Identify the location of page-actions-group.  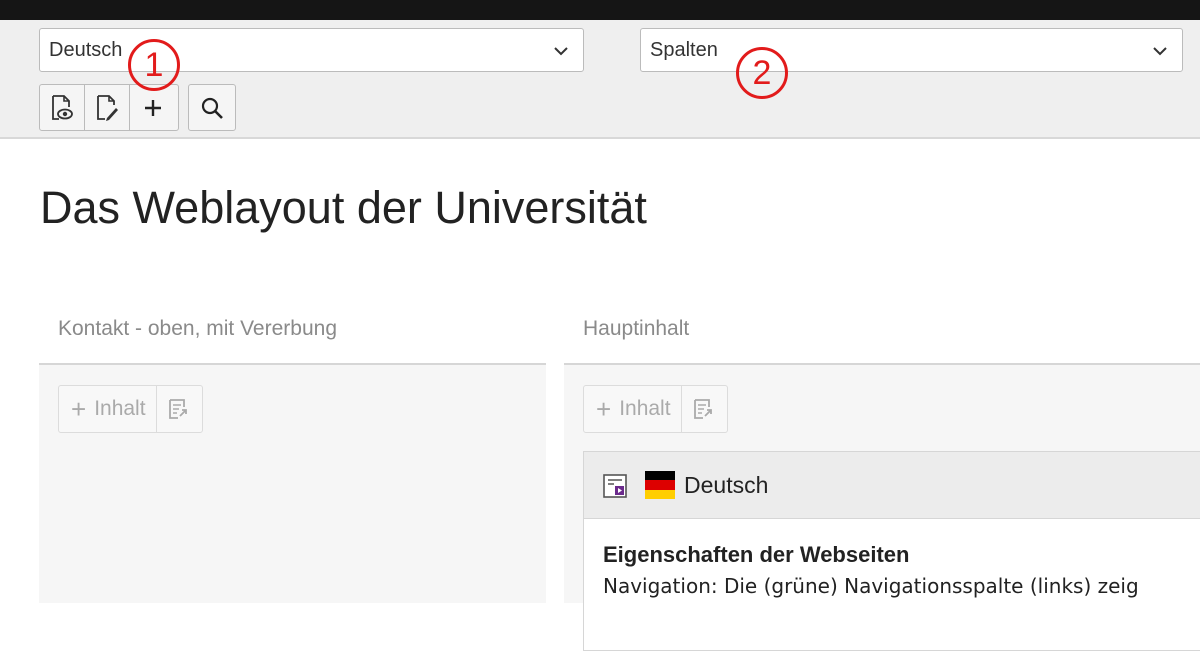
(109, 107).